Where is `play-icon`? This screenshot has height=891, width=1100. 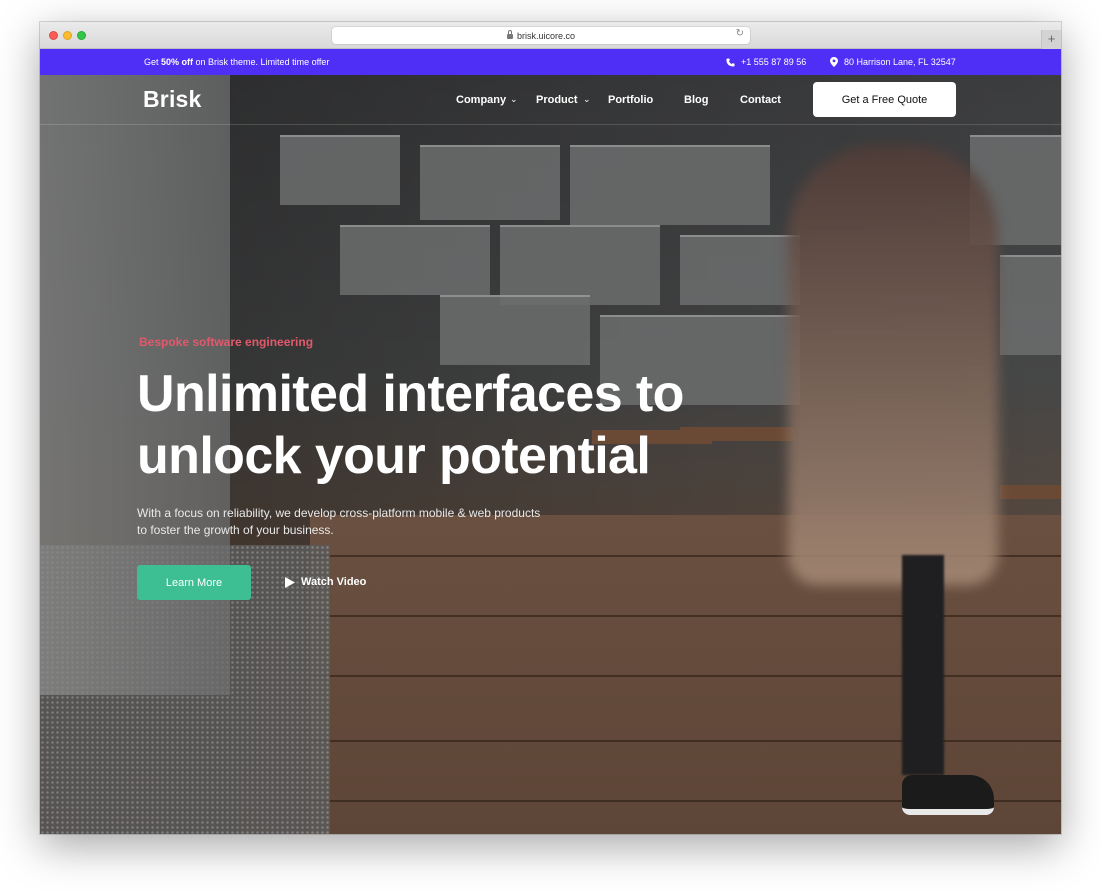
play-icon is located at coordinates (290, 582).